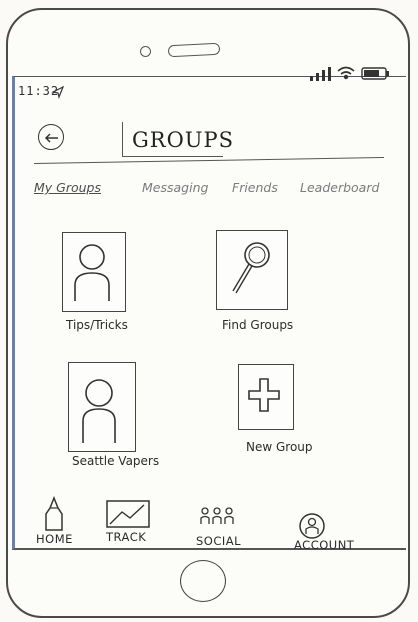 The width and height of the screenshot is (418, 622). I want to click on tab-leaderboard: Leaderboard, so click(339, 187).